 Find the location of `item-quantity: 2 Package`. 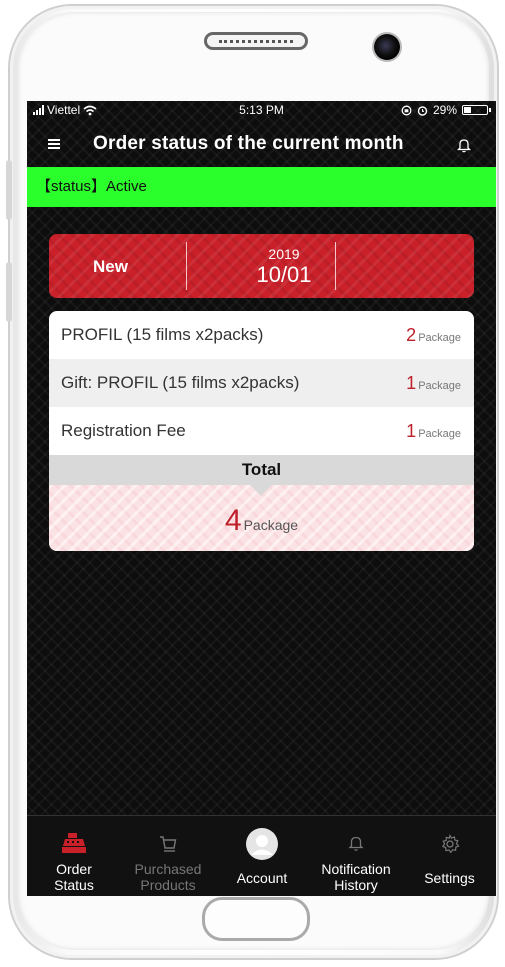

item-quantity: 2 Package is located at coordinates (433, 334).